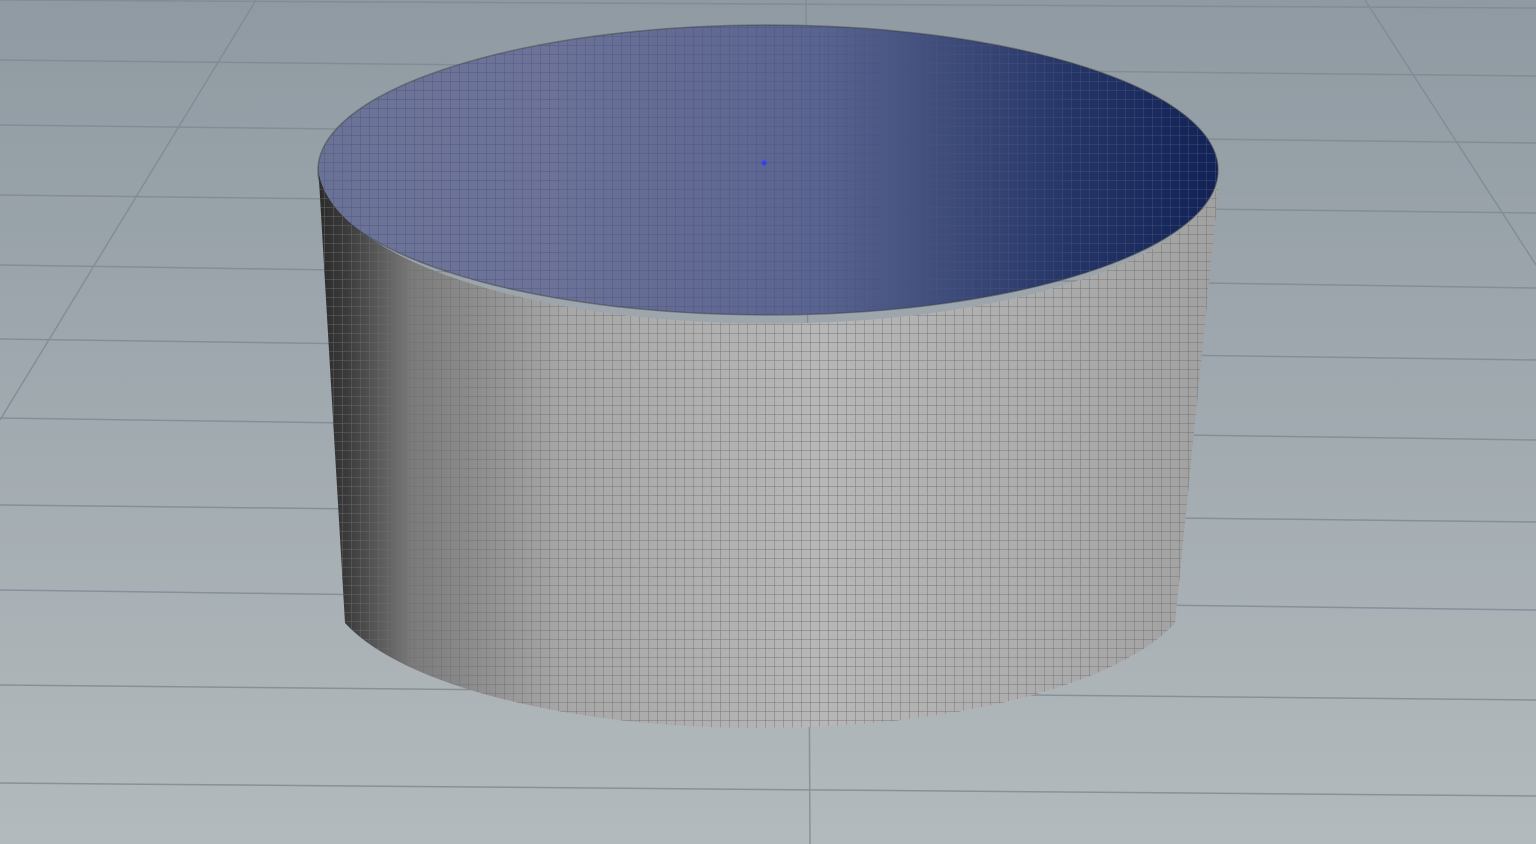  I want to click on object-pivot-icon, so click(764, 163).